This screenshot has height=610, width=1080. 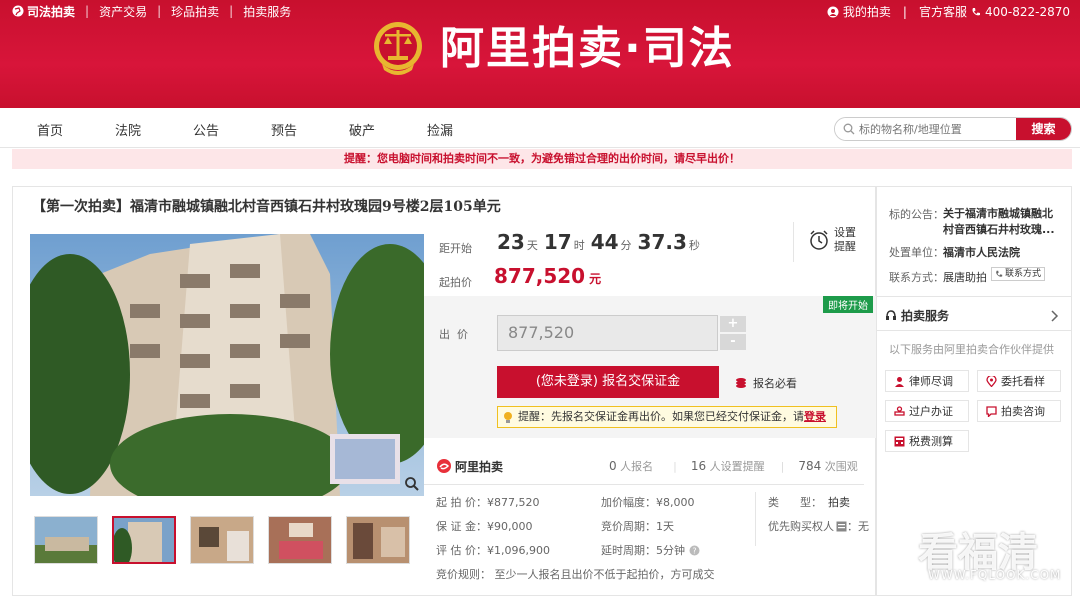 What do you see at coordinates (815, 416) in the screenshot?
I see `login-link: 登录` at bounding box center [815, 416].